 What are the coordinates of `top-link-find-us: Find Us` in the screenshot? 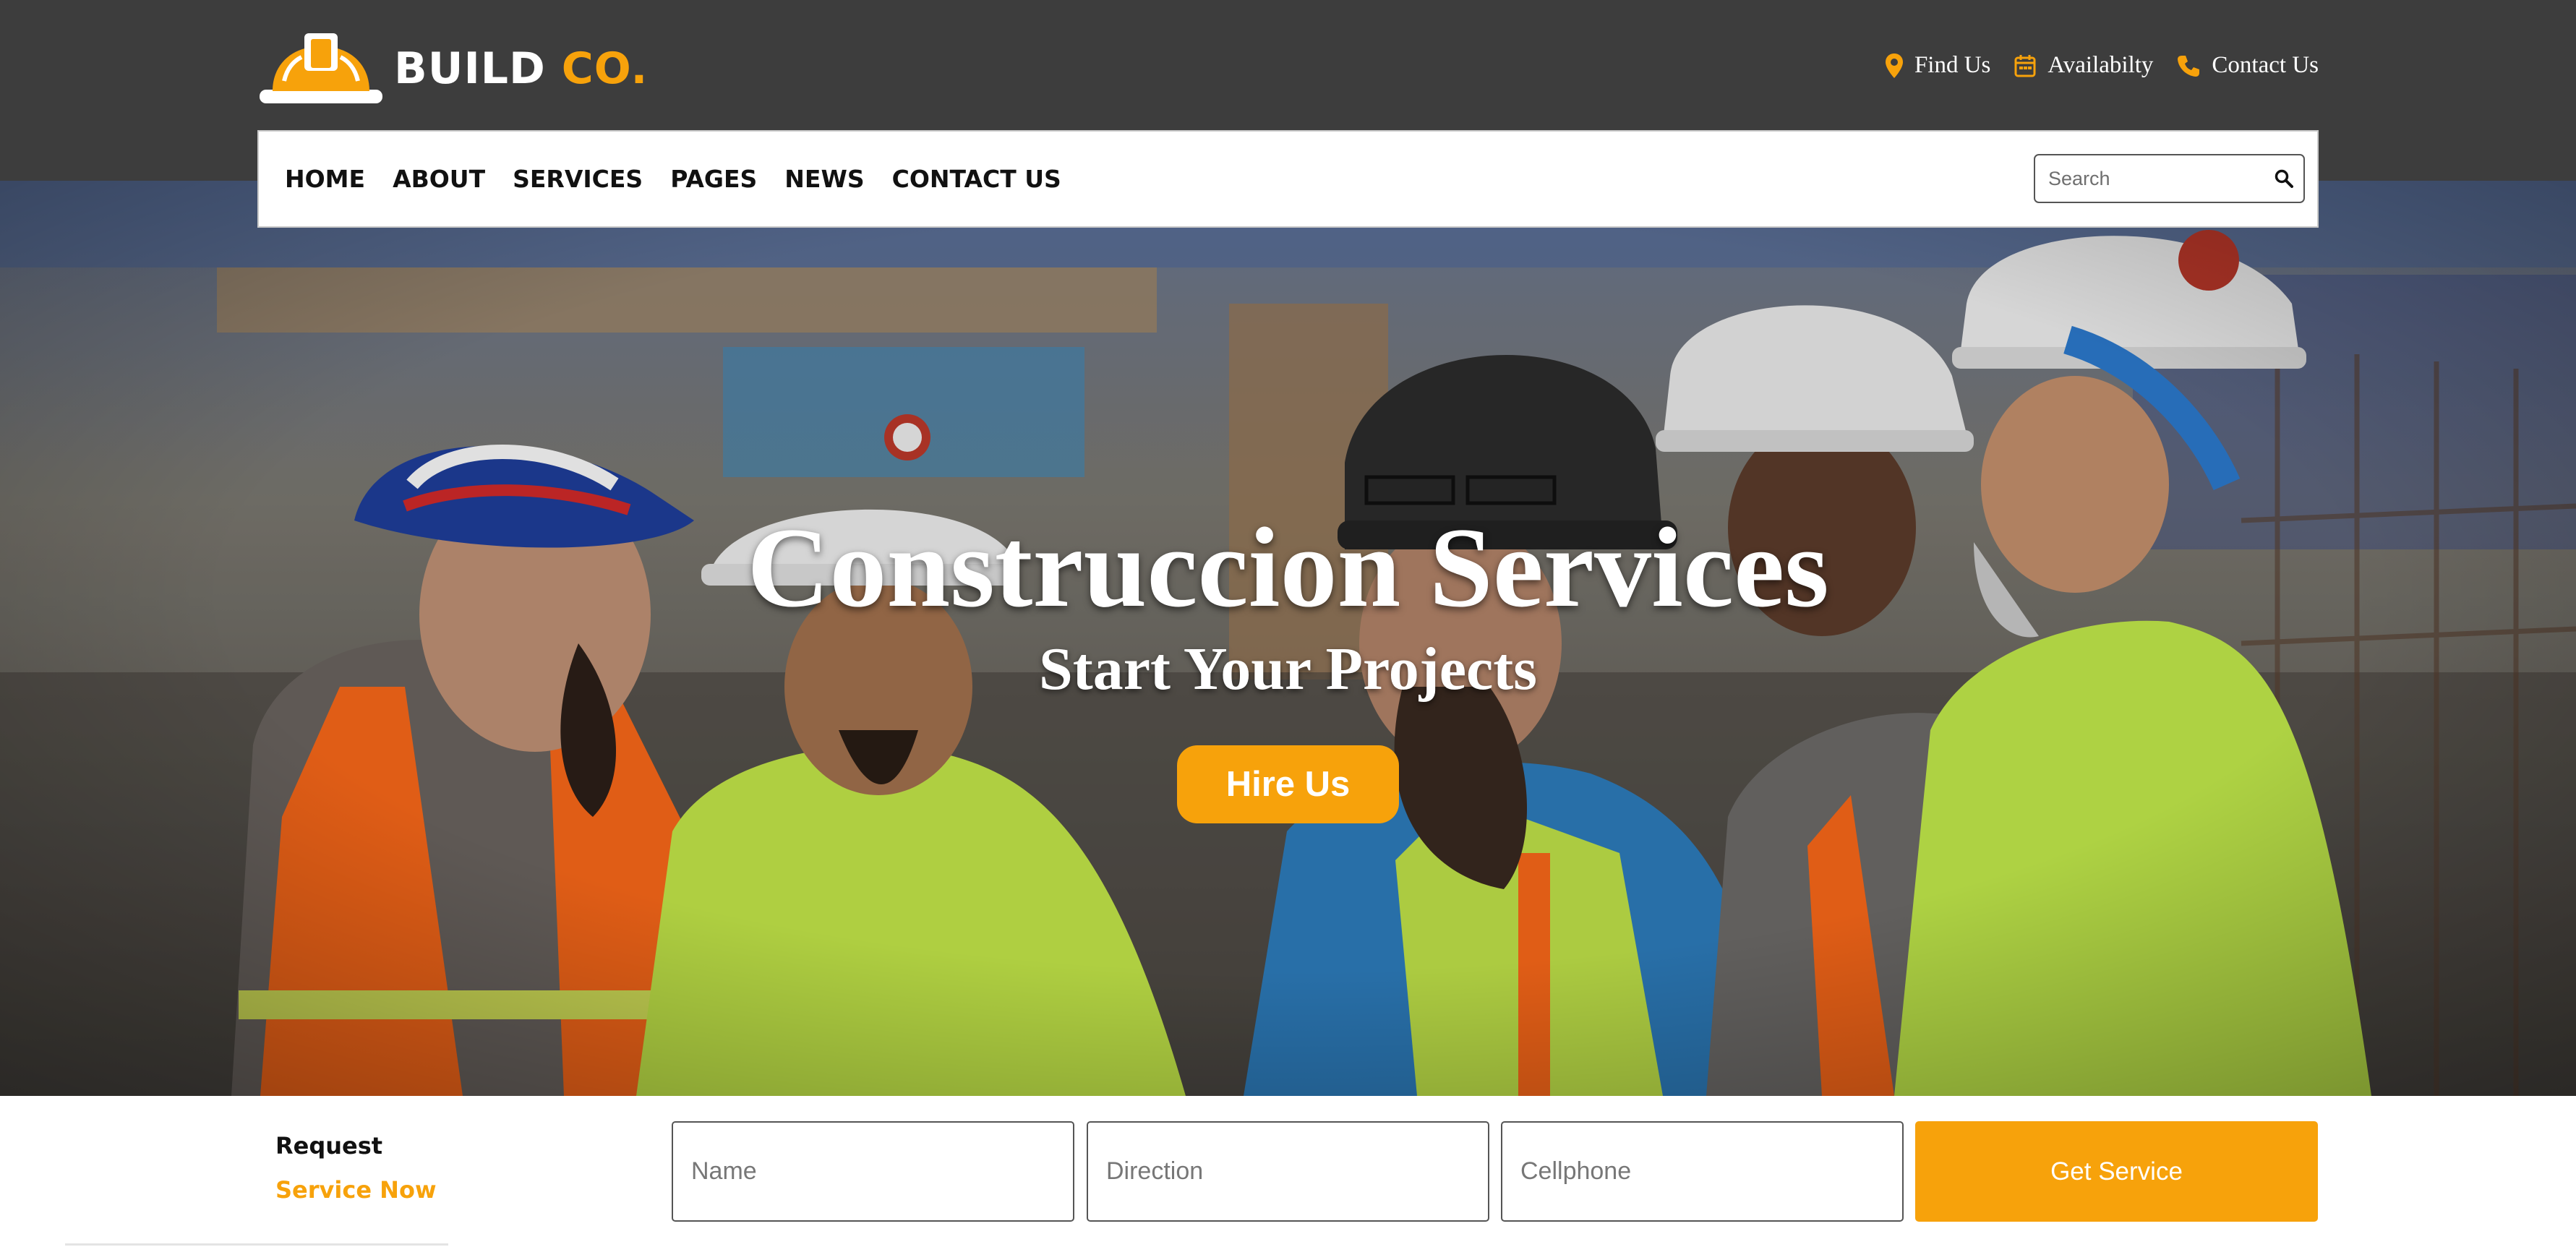 It's located at (1938, 66).